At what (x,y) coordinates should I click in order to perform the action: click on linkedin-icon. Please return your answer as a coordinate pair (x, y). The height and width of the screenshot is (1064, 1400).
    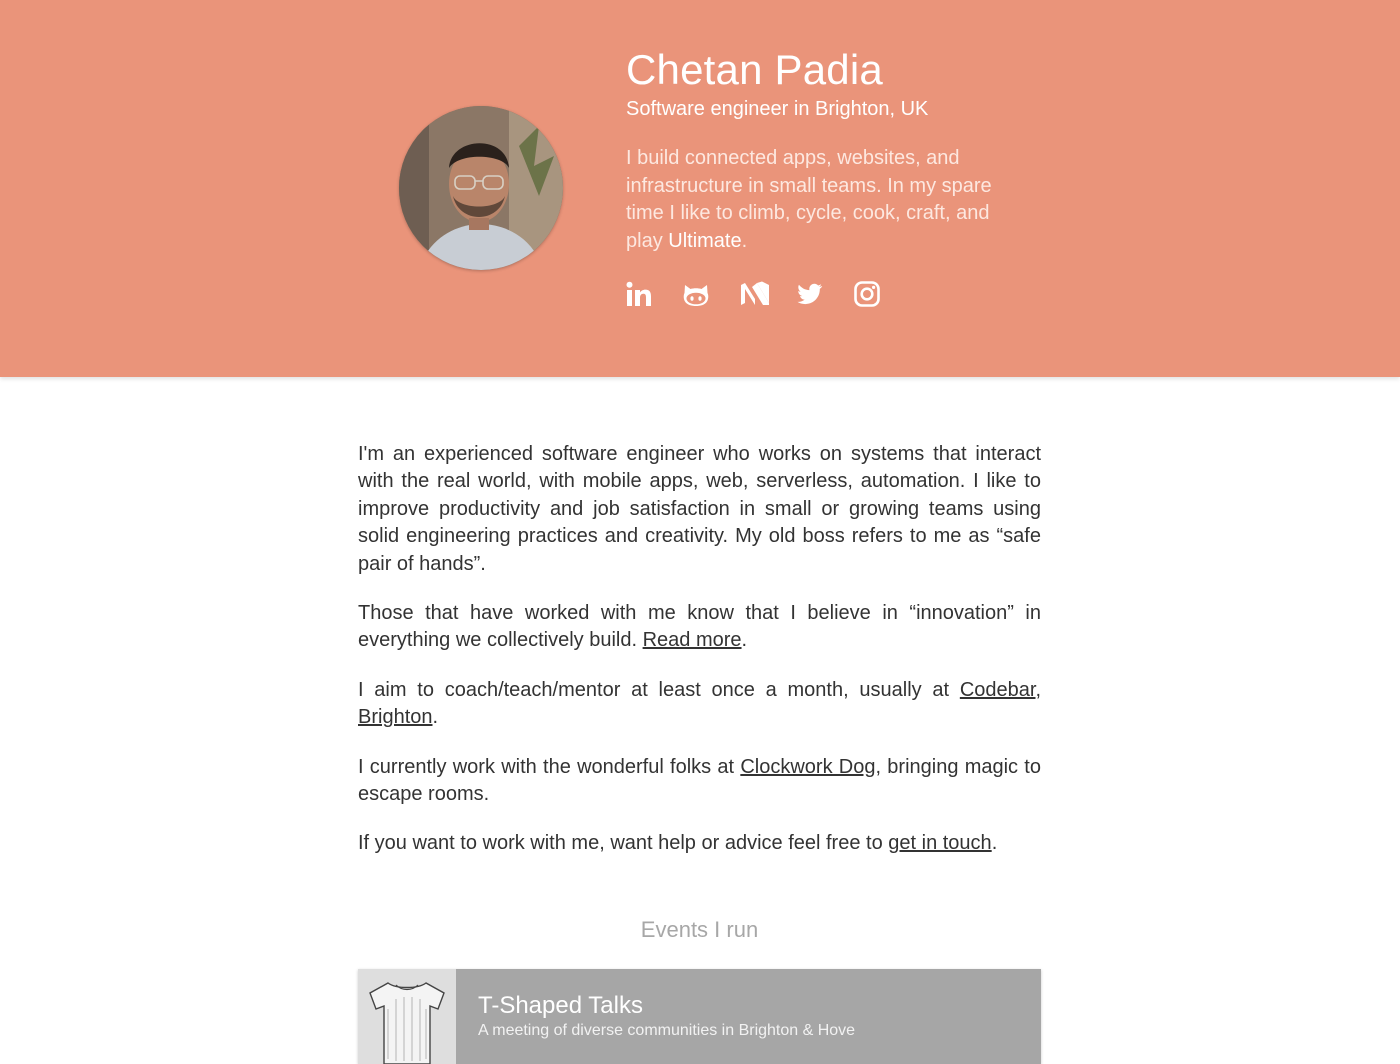
    Looking at the image, I should click on (638, 293).